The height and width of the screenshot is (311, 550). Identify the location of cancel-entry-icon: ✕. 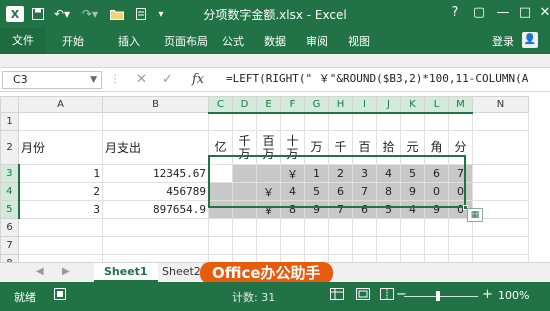
(141, 80).